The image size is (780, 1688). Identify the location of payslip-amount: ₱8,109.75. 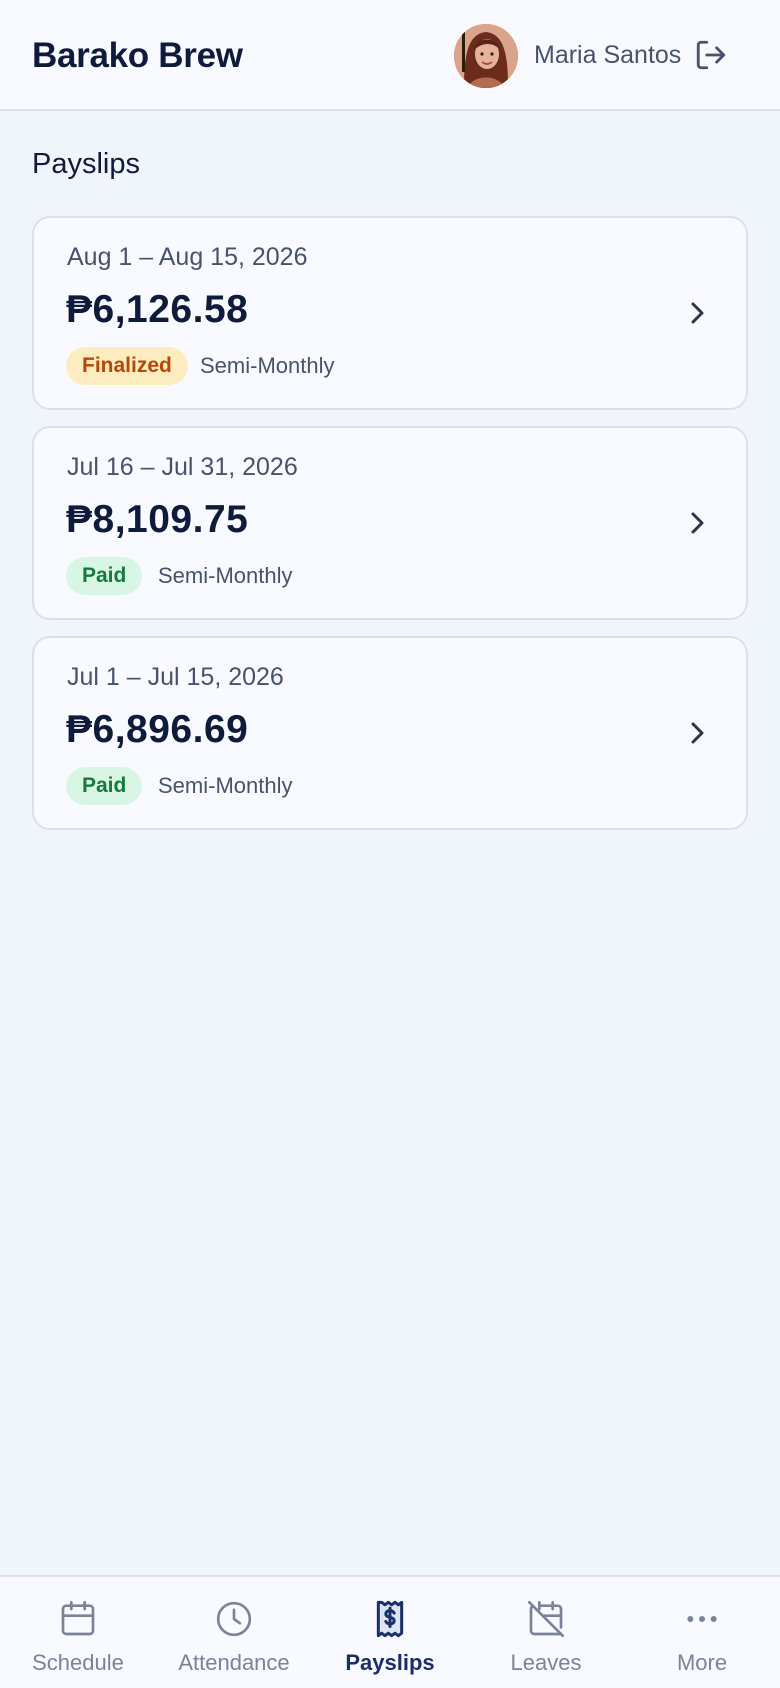
(157, 519).